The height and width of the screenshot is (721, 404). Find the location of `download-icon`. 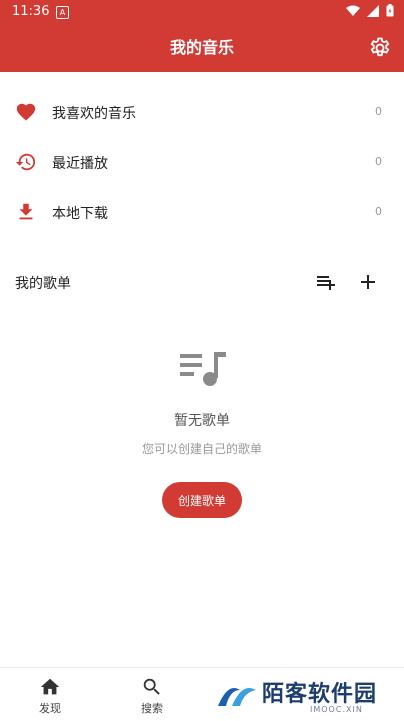

download-icon is located at coordinates (26, 211).